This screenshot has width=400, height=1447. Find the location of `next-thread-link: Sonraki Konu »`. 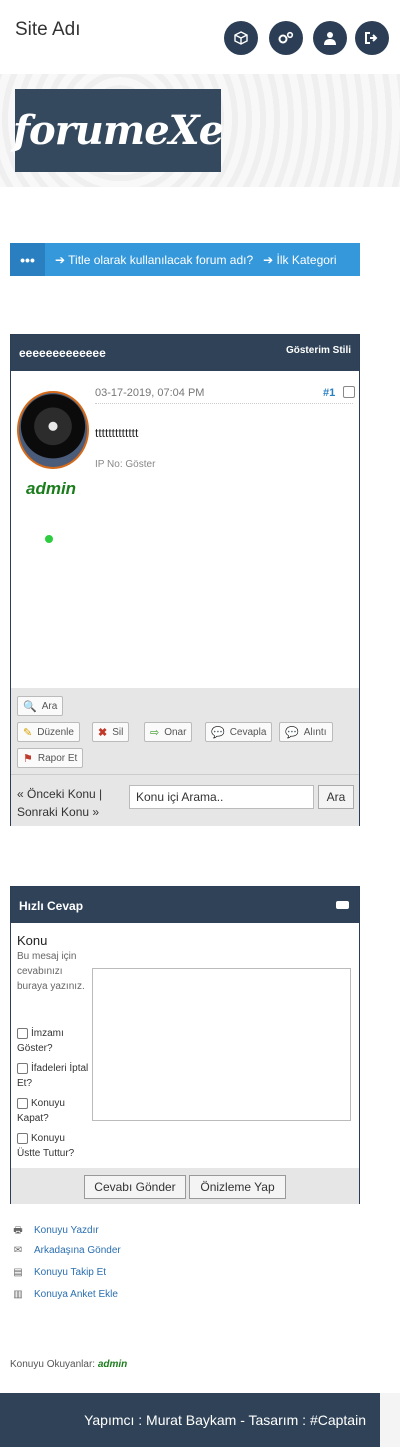

next-thread-link: Sonraki Konu » is located at coordinates (59, 812).